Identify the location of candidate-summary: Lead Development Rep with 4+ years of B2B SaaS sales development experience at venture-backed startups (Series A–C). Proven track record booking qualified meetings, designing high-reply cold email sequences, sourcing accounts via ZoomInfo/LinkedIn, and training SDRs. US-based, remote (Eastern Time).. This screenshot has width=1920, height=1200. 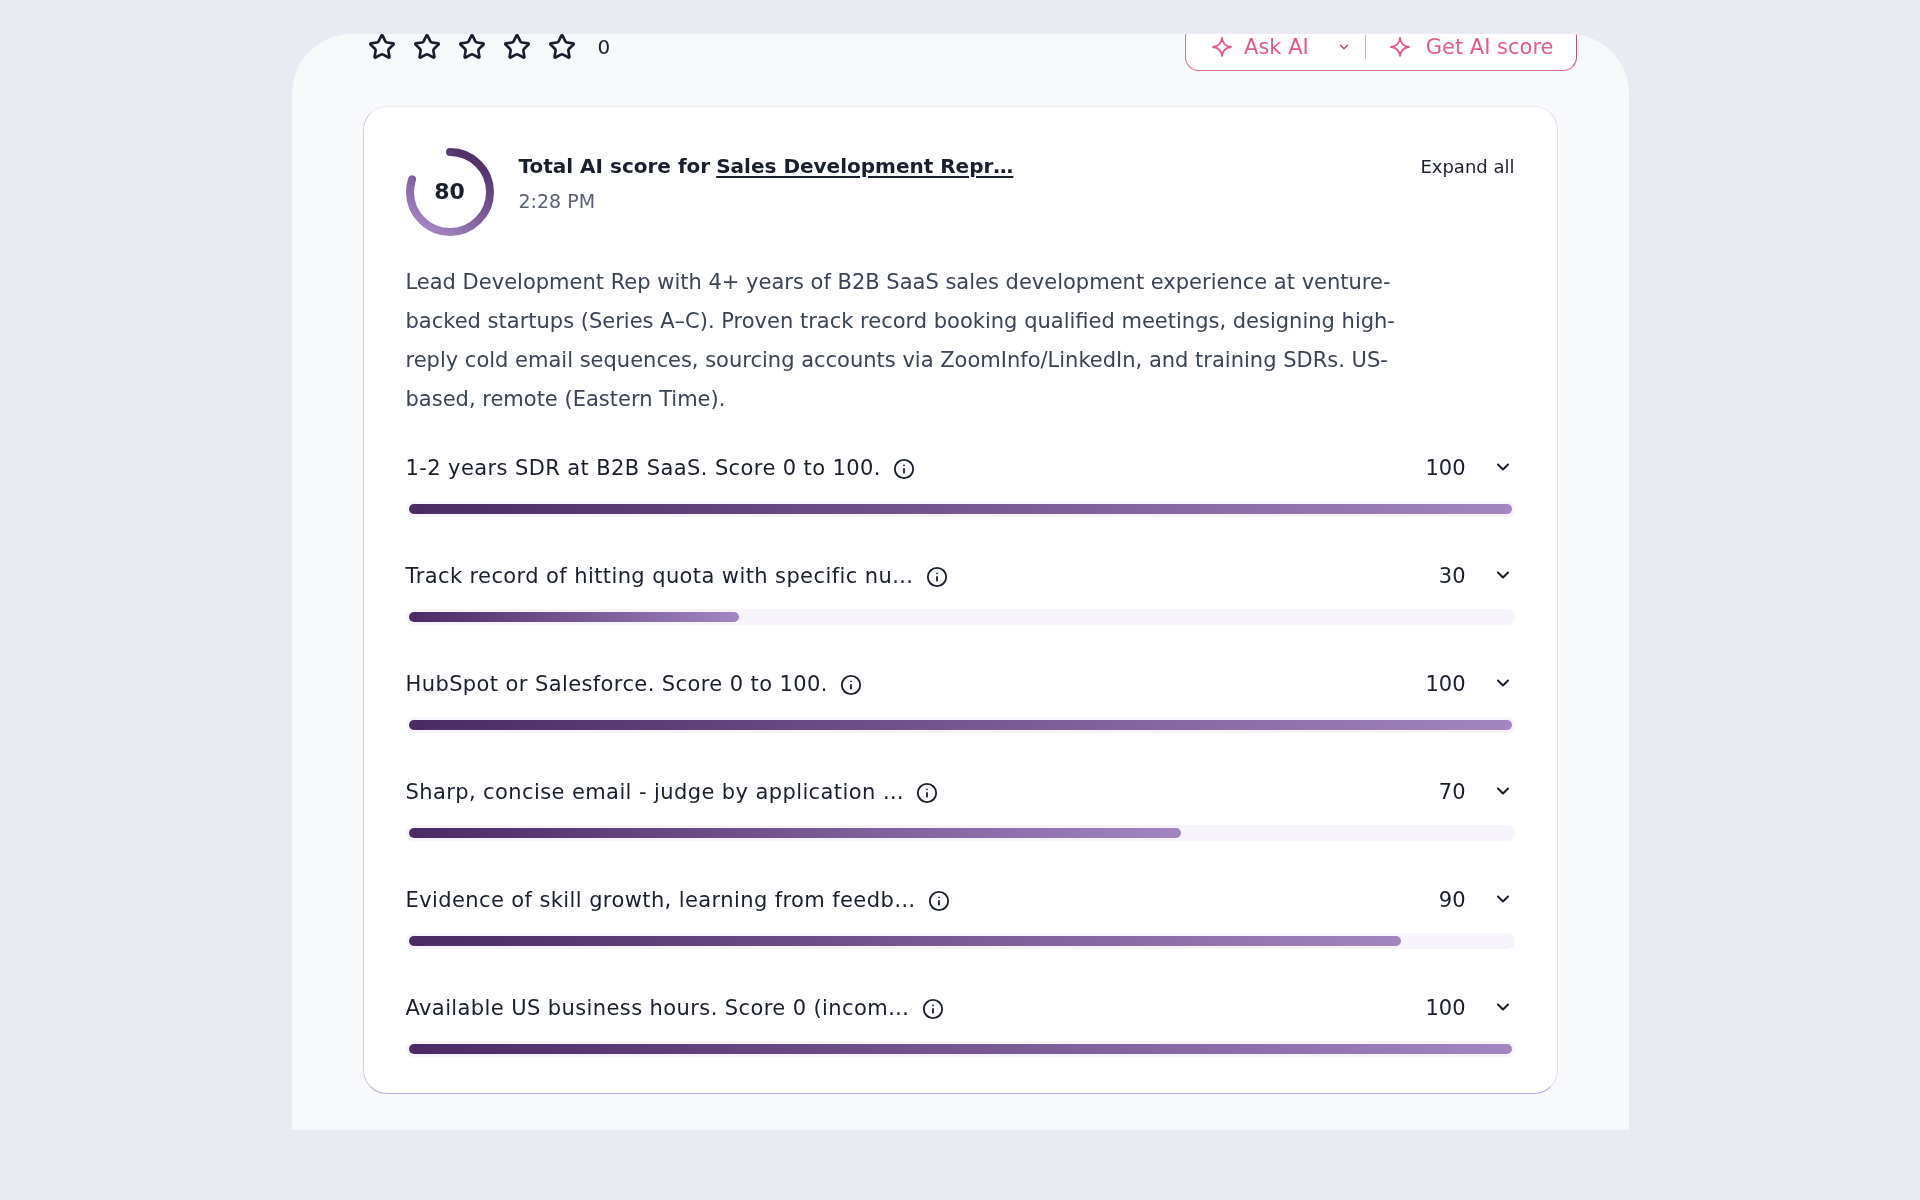
(900, 341).